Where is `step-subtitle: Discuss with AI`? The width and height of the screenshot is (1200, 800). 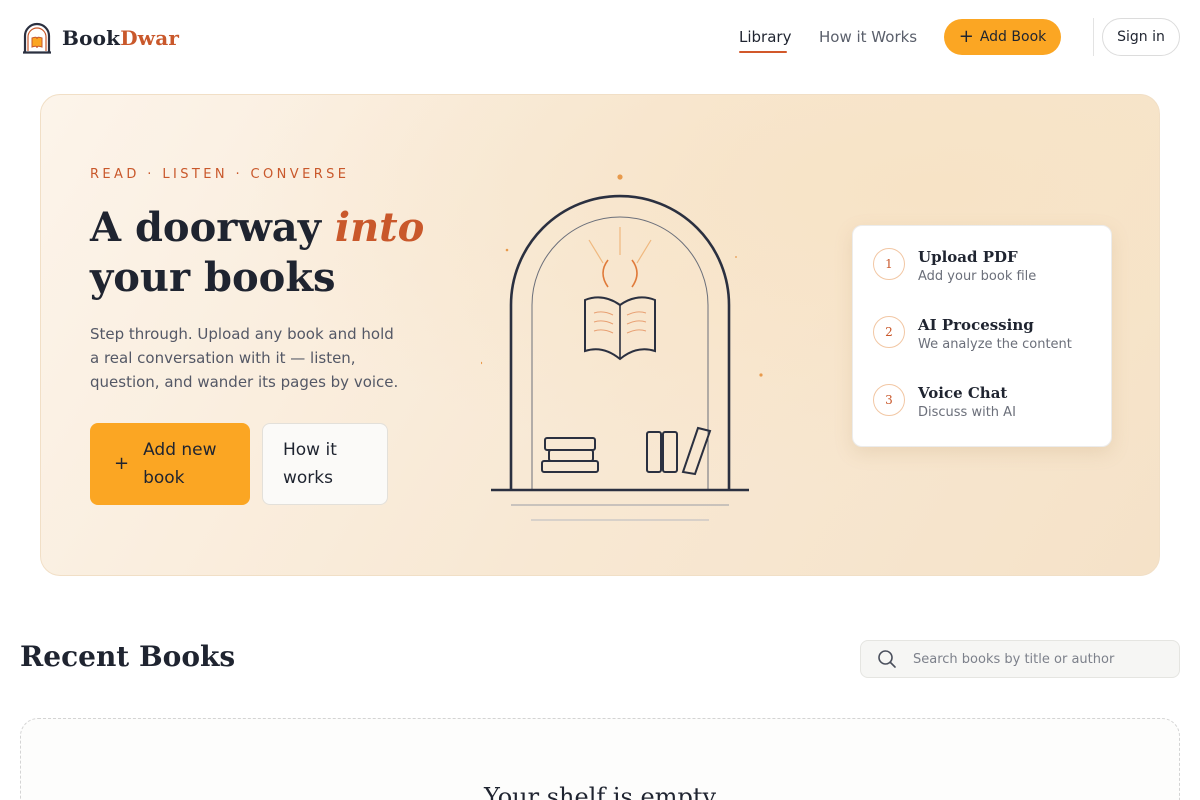
step-subtitle: Discuss with AI is located at coordinates (967, 412).